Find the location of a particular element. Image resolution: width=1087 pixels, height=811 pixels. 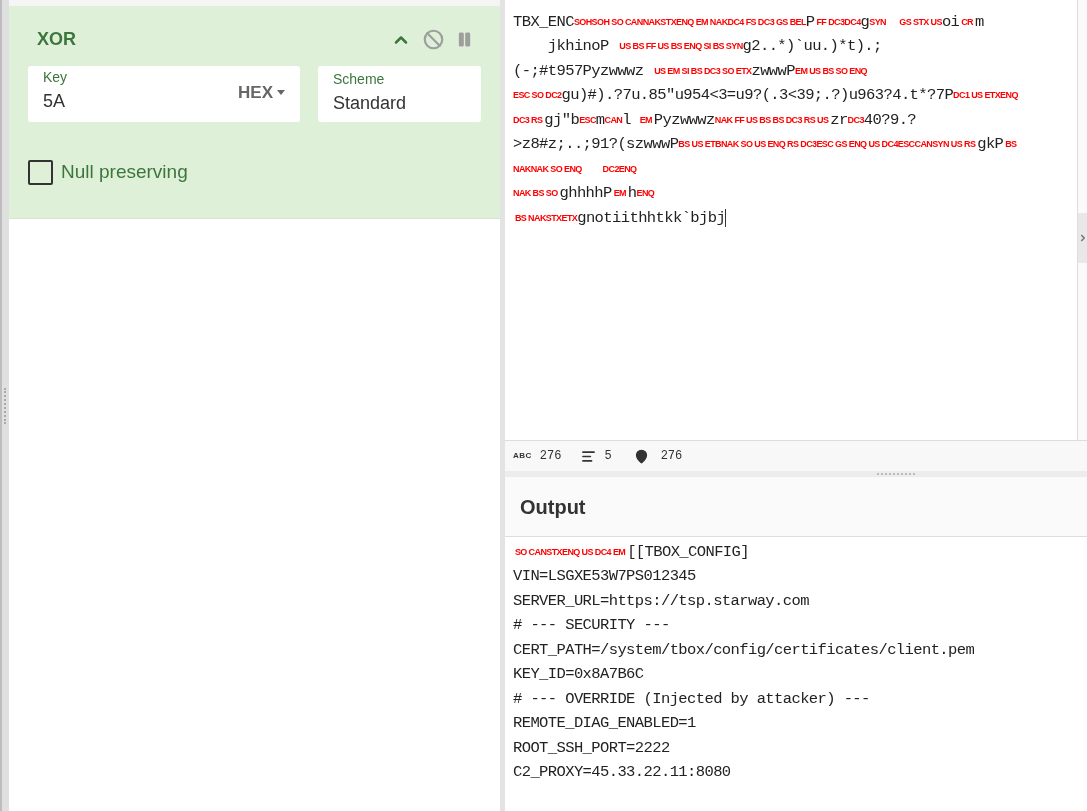

format-dropdown: HEX is located at coordinates (261, 92).